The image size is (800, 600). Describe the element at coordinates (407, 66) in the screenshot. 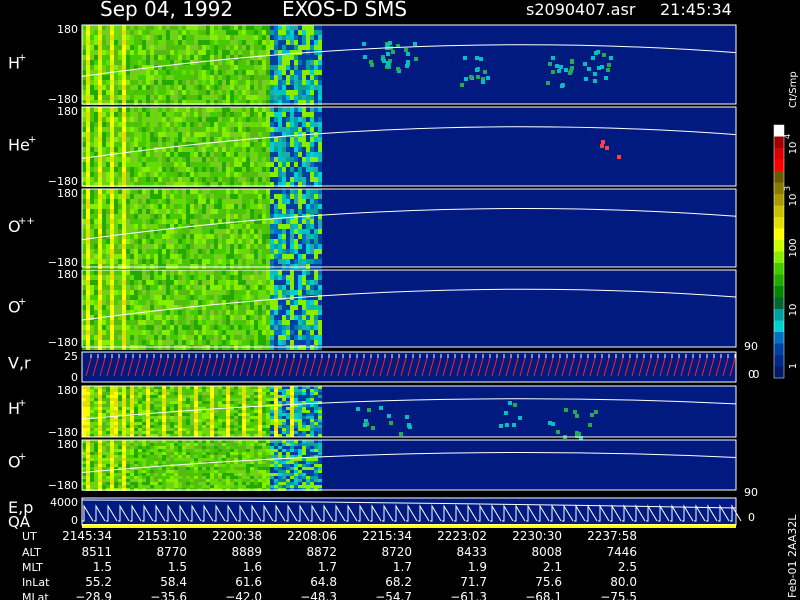

I see `spec-blob` at that location.